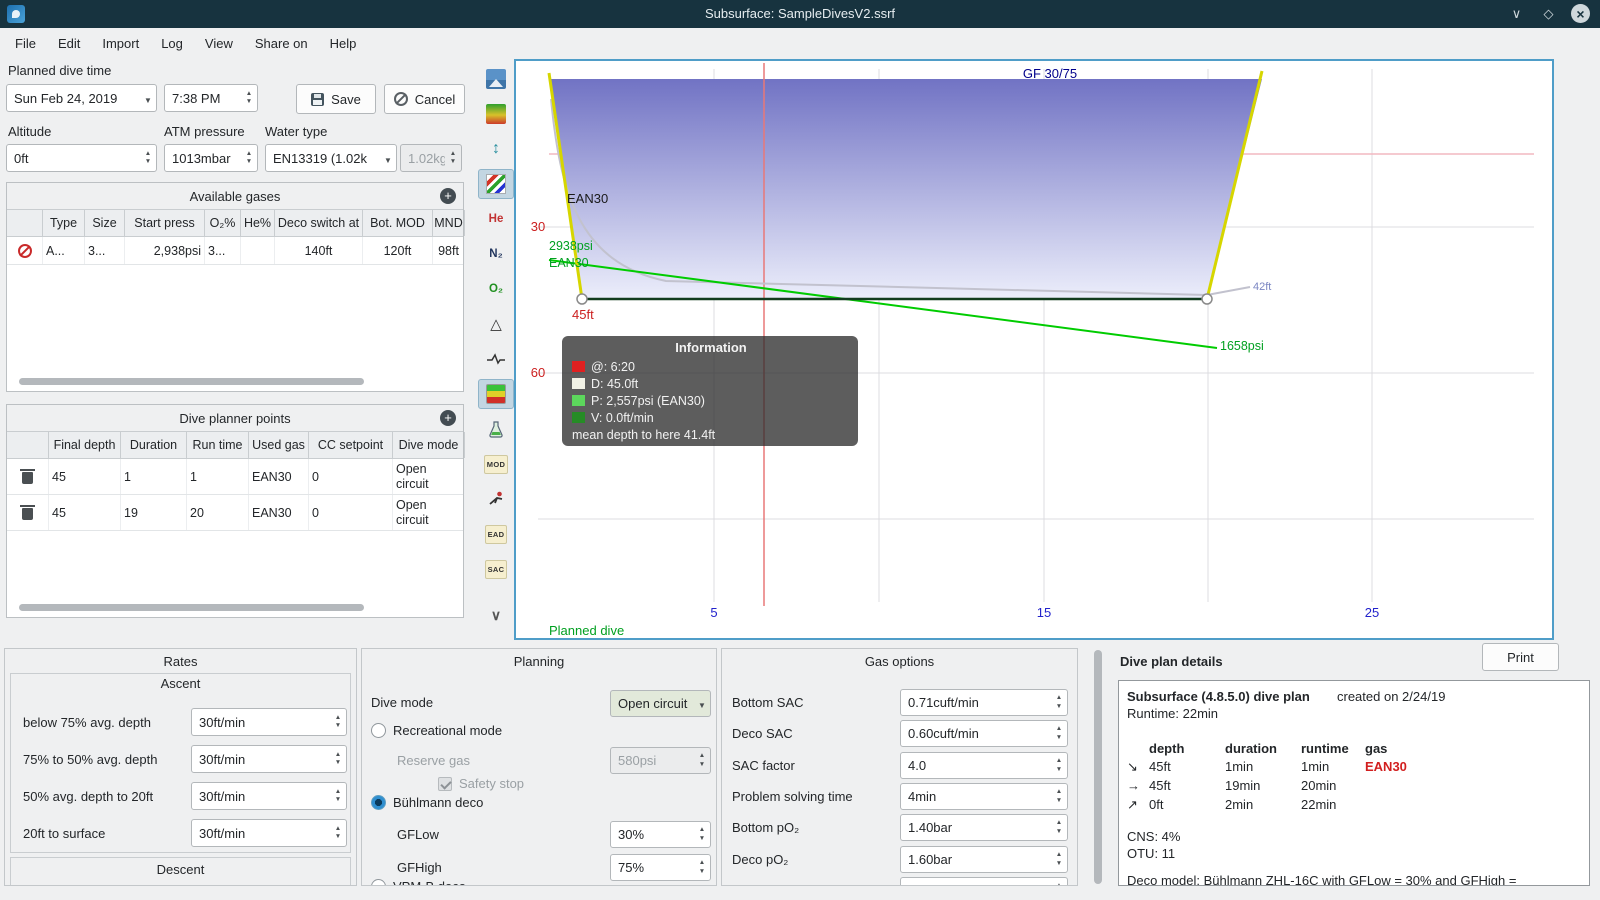  What do you see at coordinates (496, 254) in the screenshot?
I see `pn2-toggle-icon: N₂` at bounding box center [496, 254].